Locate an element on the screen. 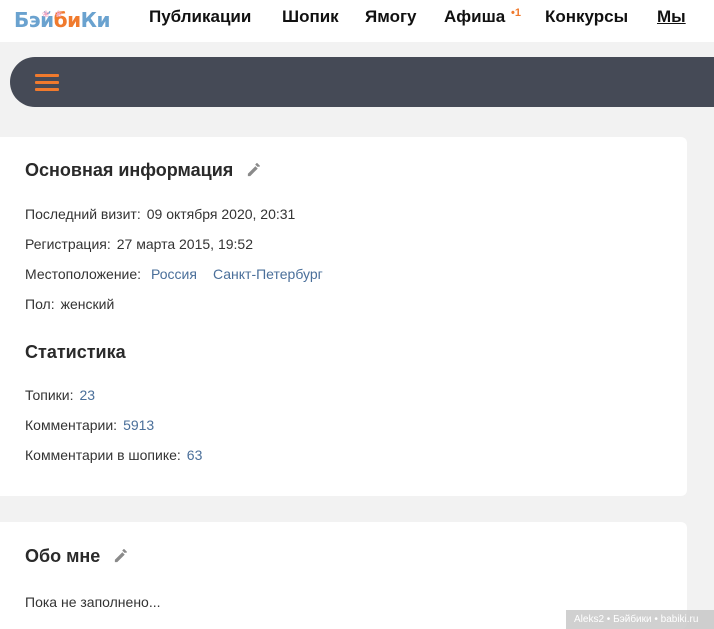  afisha-badge: •1 is located at coordinates (516, 13).